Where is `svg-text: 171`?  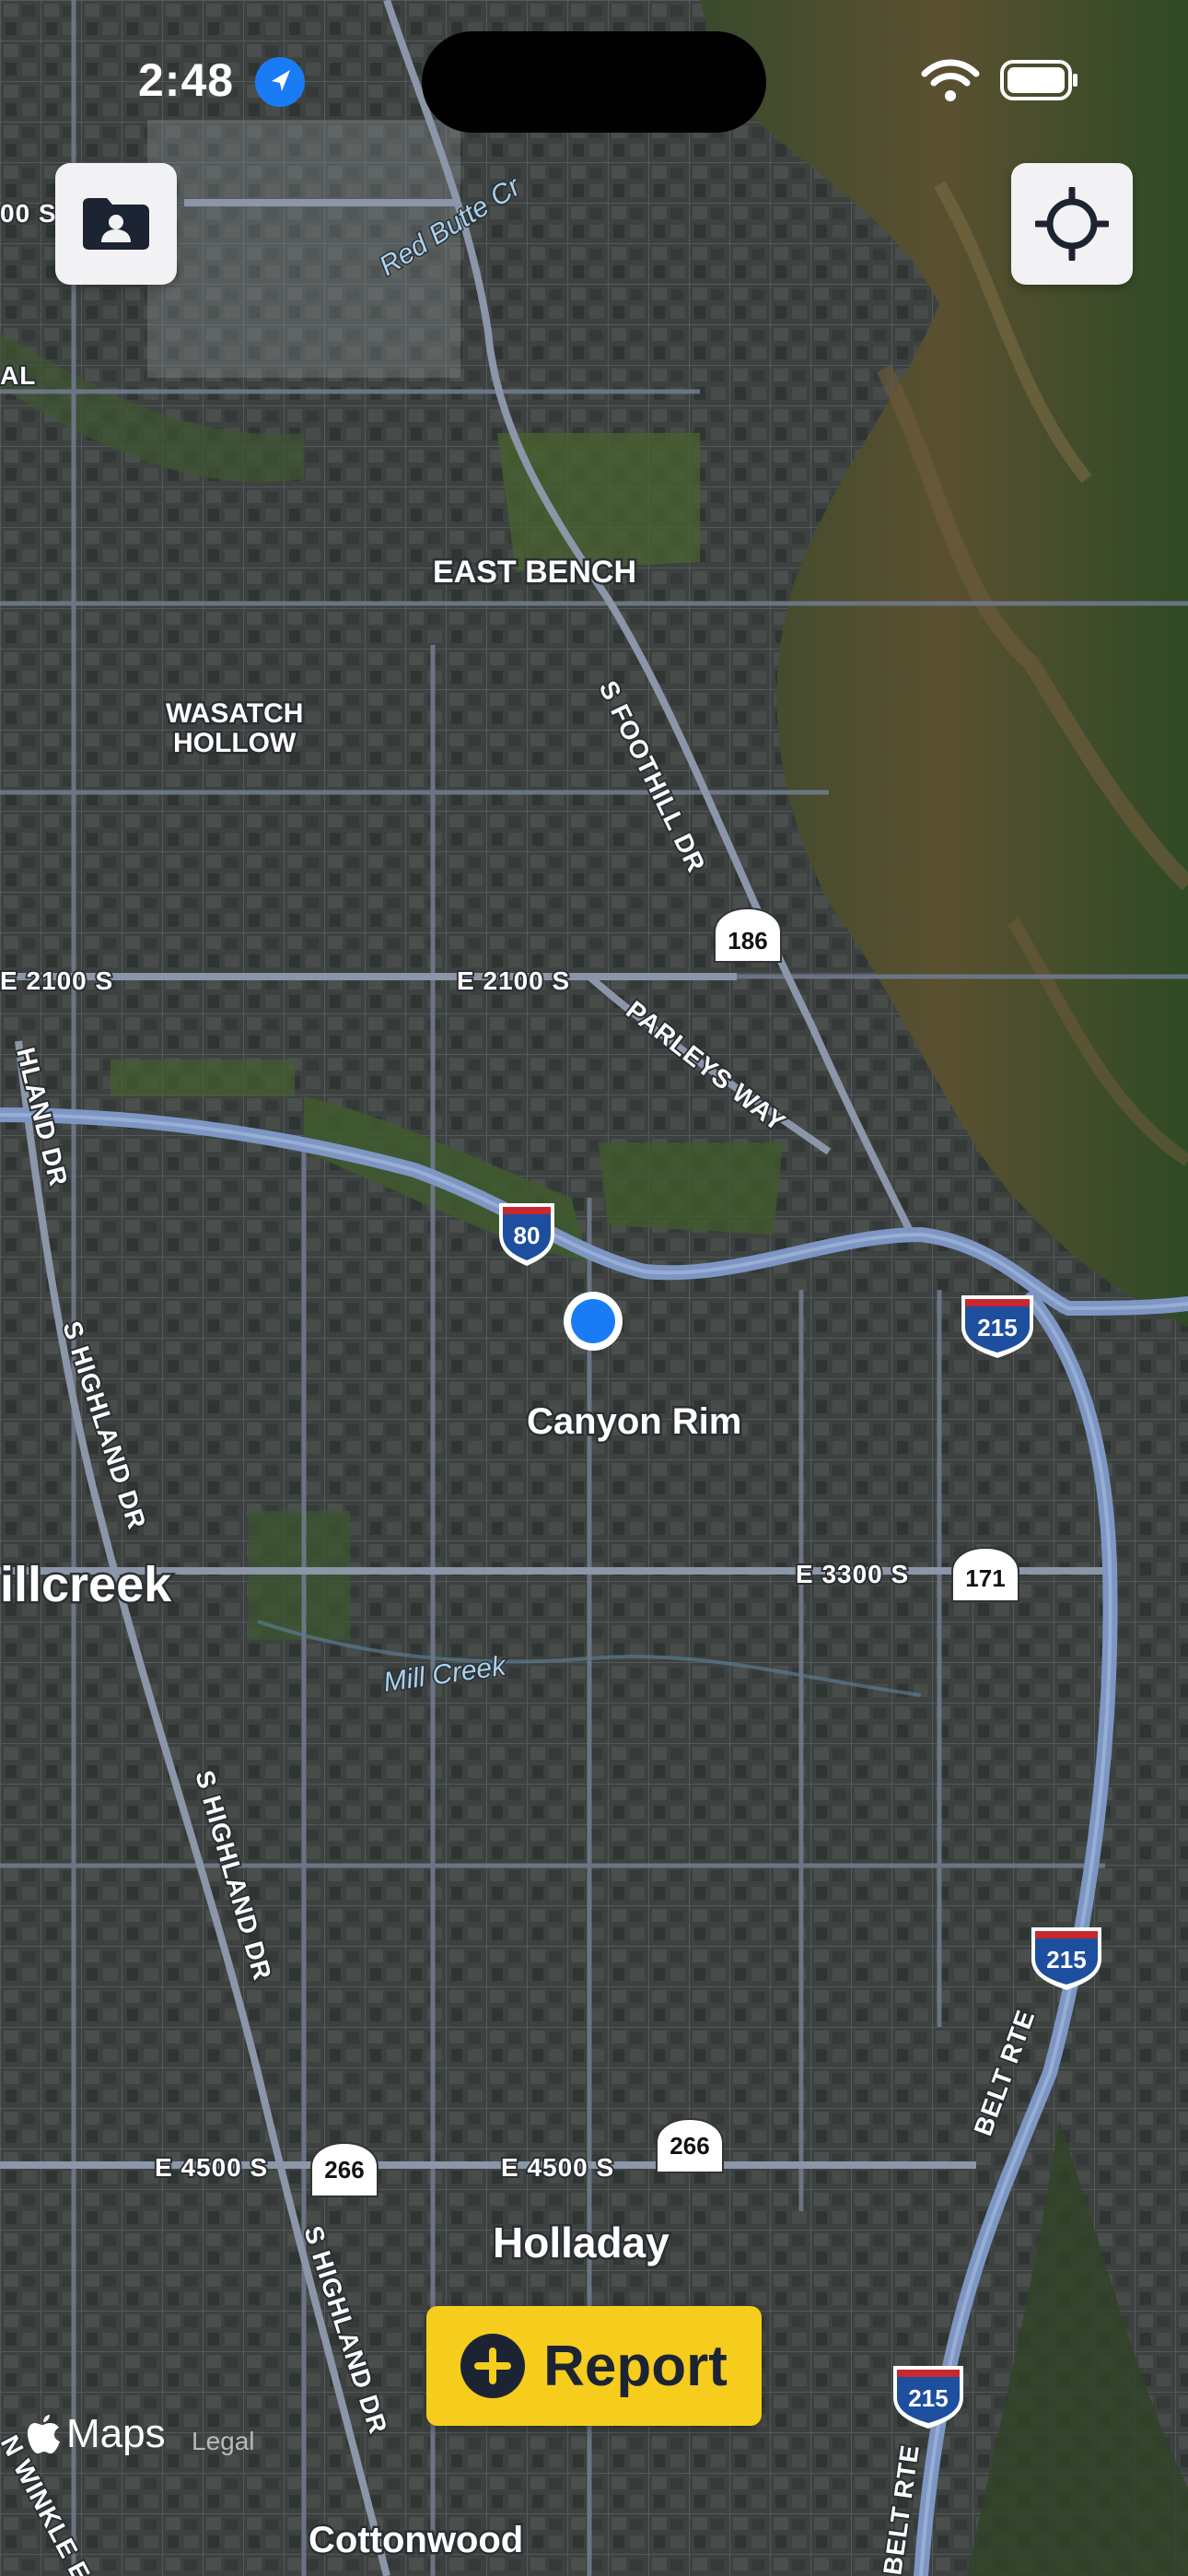 svg-text: 171 is located at coordinates (985, 1578).